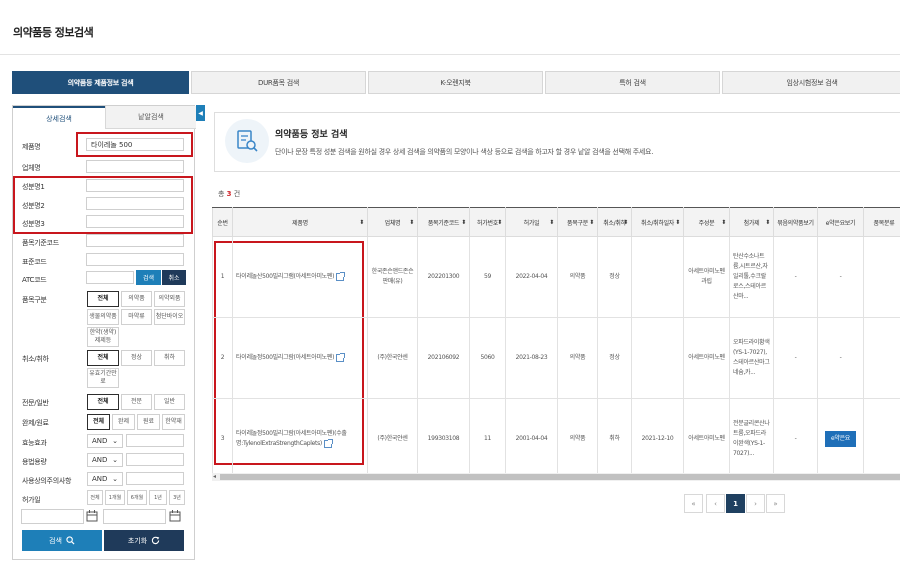 The image size is (900, 572). What do you see at coordinates (136, 402) in the screenshot?
I see `rx-prescription: 전문` at bounding box center [136, 402].